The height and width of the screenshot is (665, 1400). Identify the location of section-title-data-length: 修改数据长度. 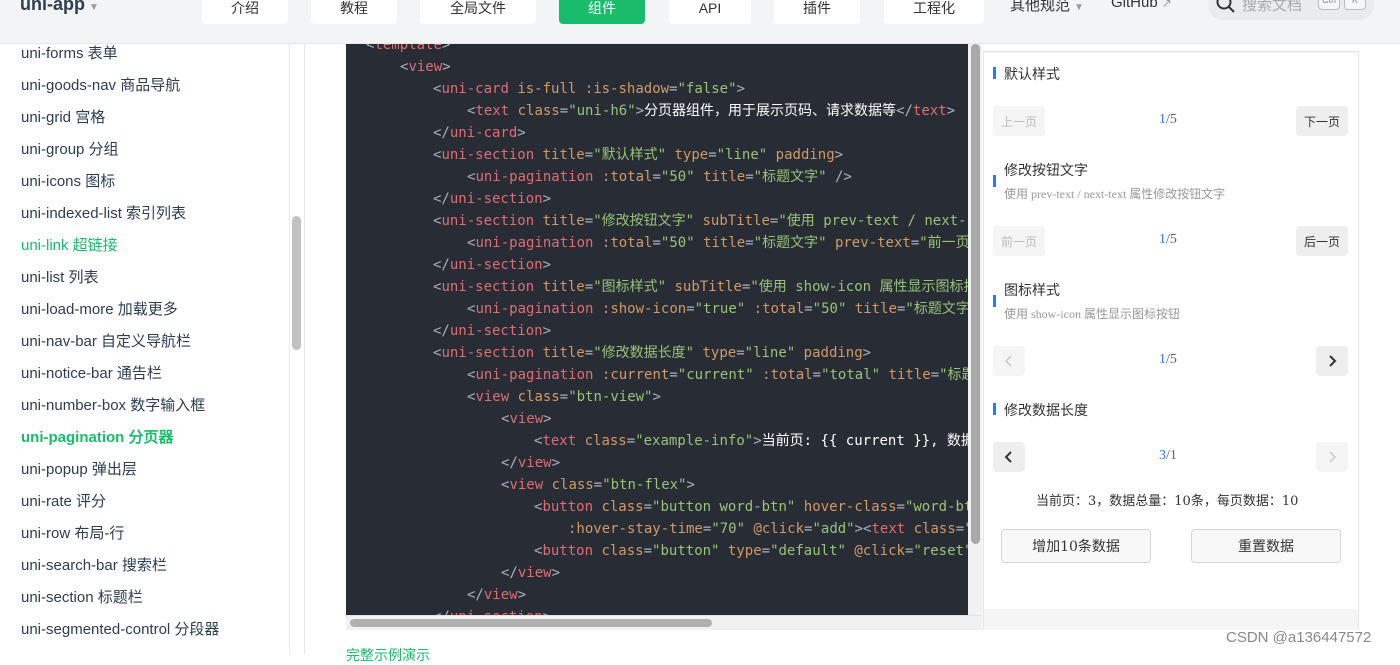
(1046, 411).